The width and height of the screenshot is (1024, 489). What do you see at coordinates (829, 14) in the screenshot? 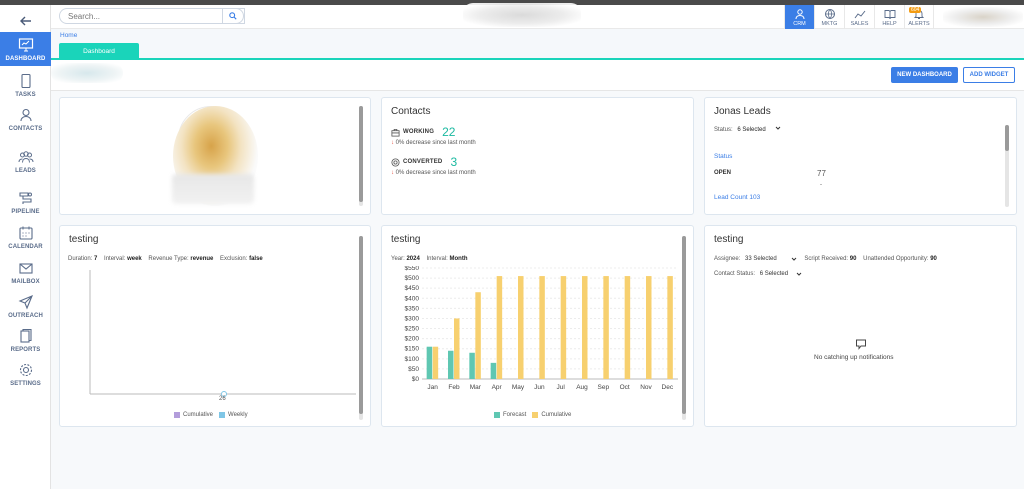
I see `globe-icon` at bounding box center [829, 14].